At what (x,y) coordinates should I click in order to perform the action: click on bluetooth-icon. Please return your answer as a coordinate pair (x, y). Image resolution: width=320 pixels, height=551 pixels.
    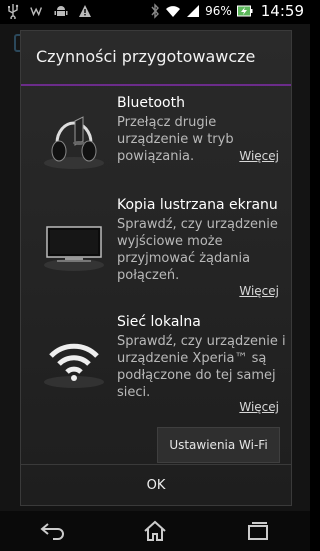
    Looking at the image, I should click on (155, 11).